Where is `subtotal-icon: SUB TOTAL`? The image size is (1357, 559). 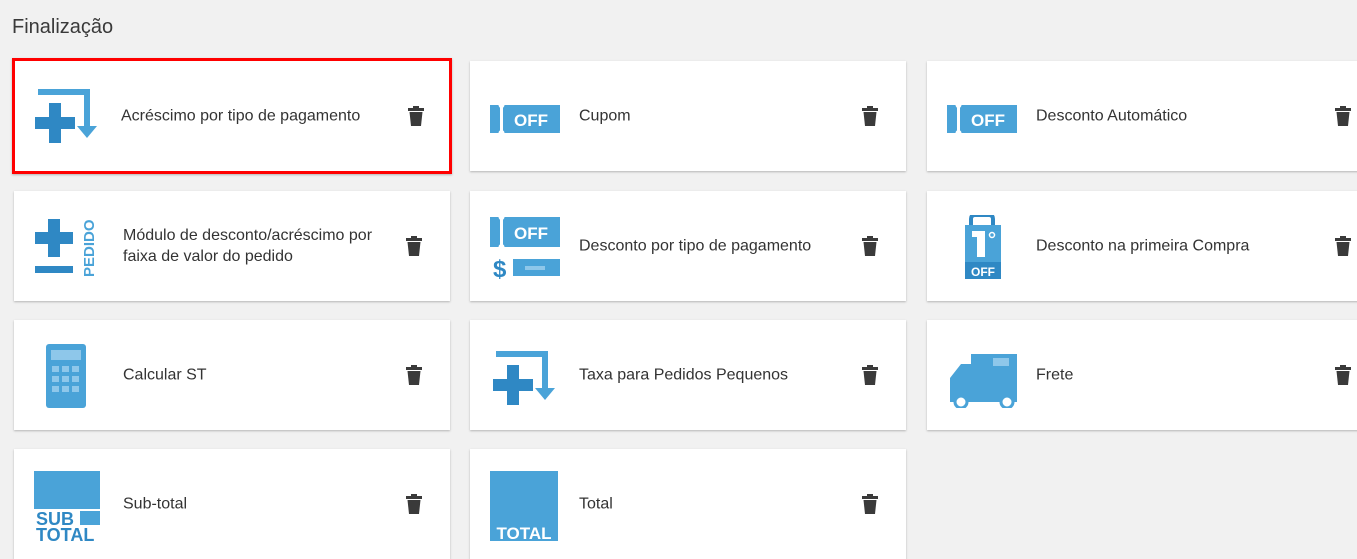 subtotal-icon: SUB TOTAL is located at coordinates (69, 506).